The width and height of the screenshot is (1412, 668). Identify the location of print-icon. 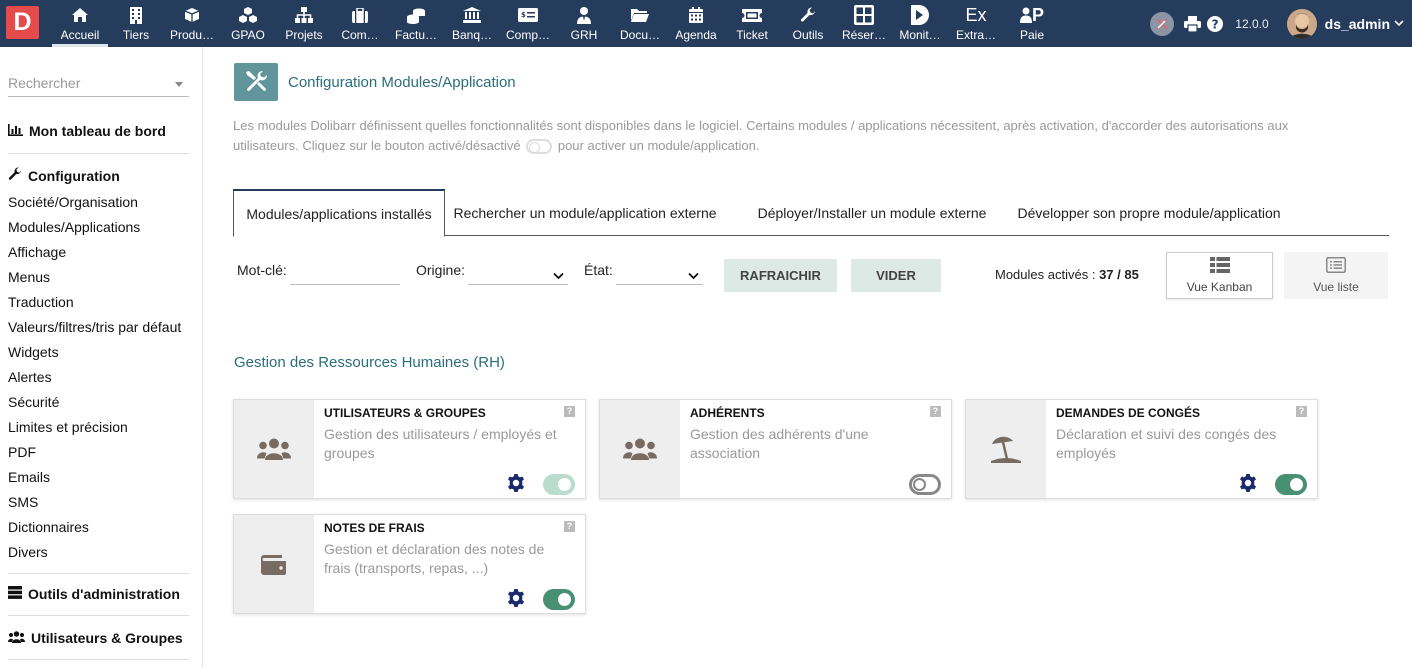
(1193, 23).